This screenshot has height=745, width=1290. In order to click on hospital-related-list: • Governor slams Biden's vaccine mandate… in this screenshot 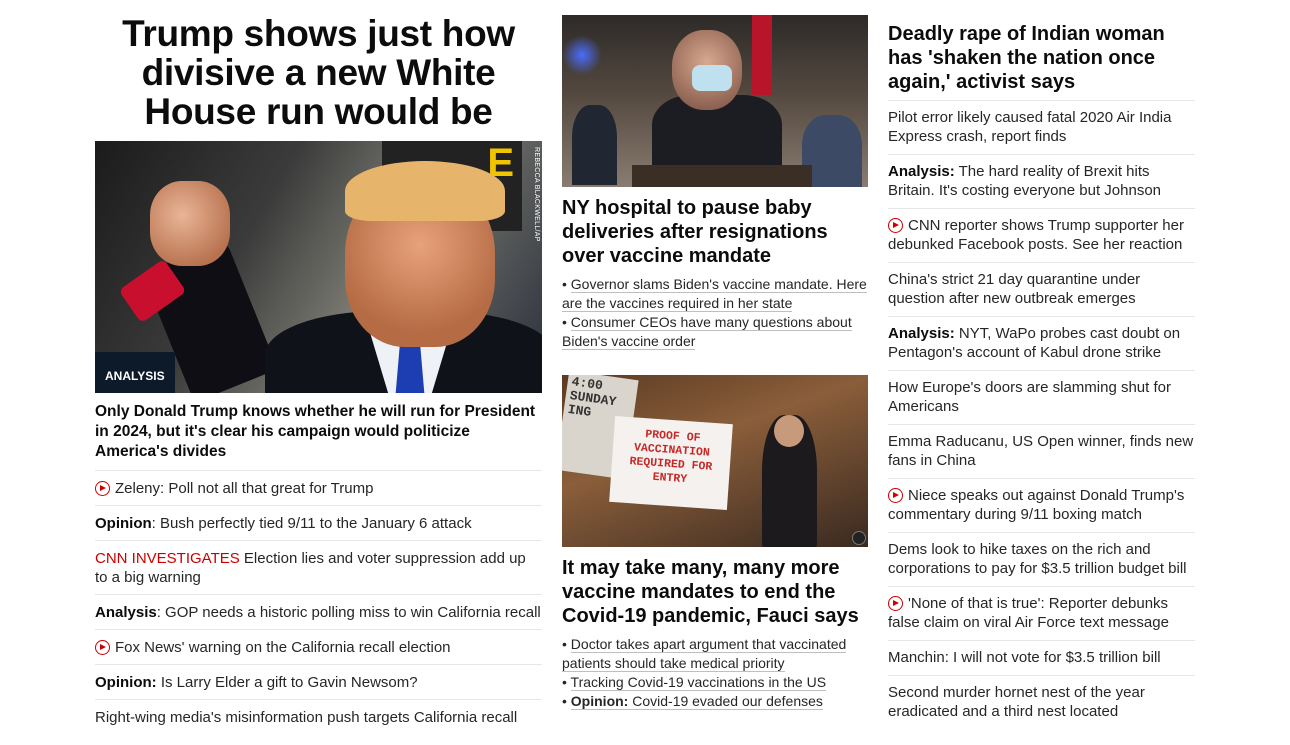, I will do `click(715, 313)`.